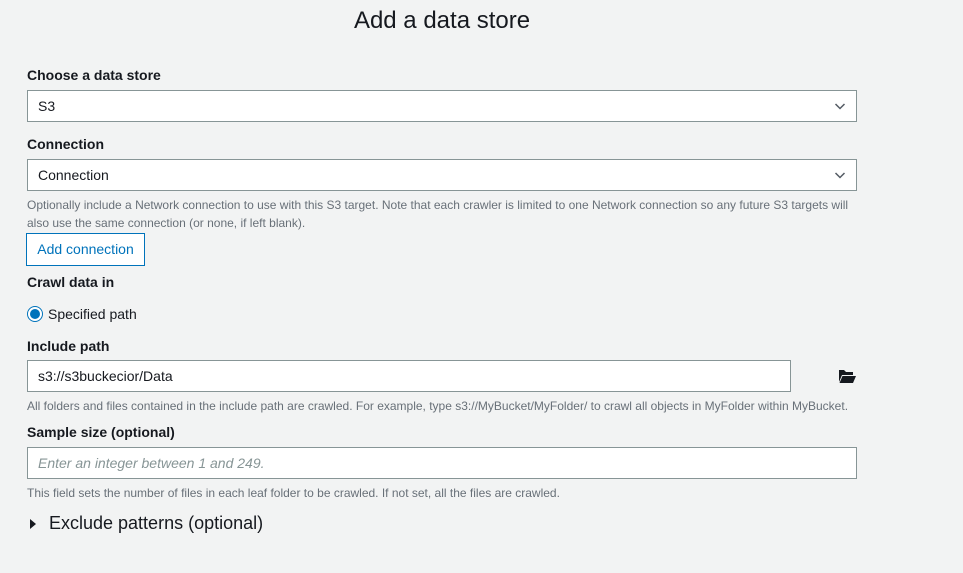  Describe the element at coordinates (101, 432) in the screenshot. I see `sample-size-label: Sample size (optional)` at that location.